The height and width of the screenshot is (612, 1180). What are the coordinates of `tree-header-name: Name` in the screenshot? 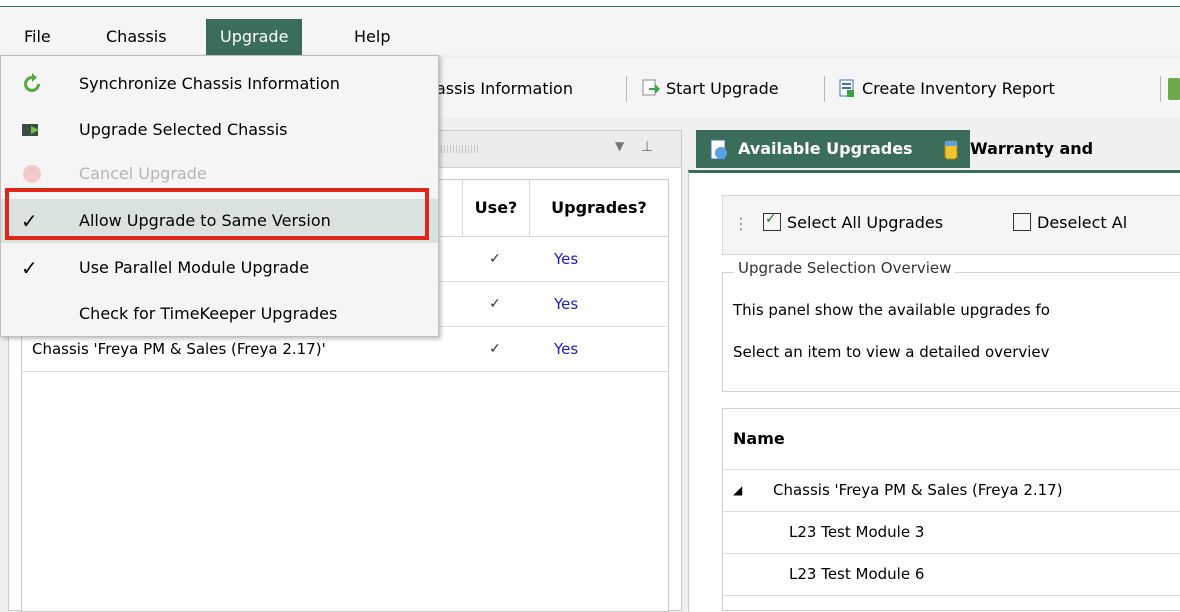 It's located at (951, 439).